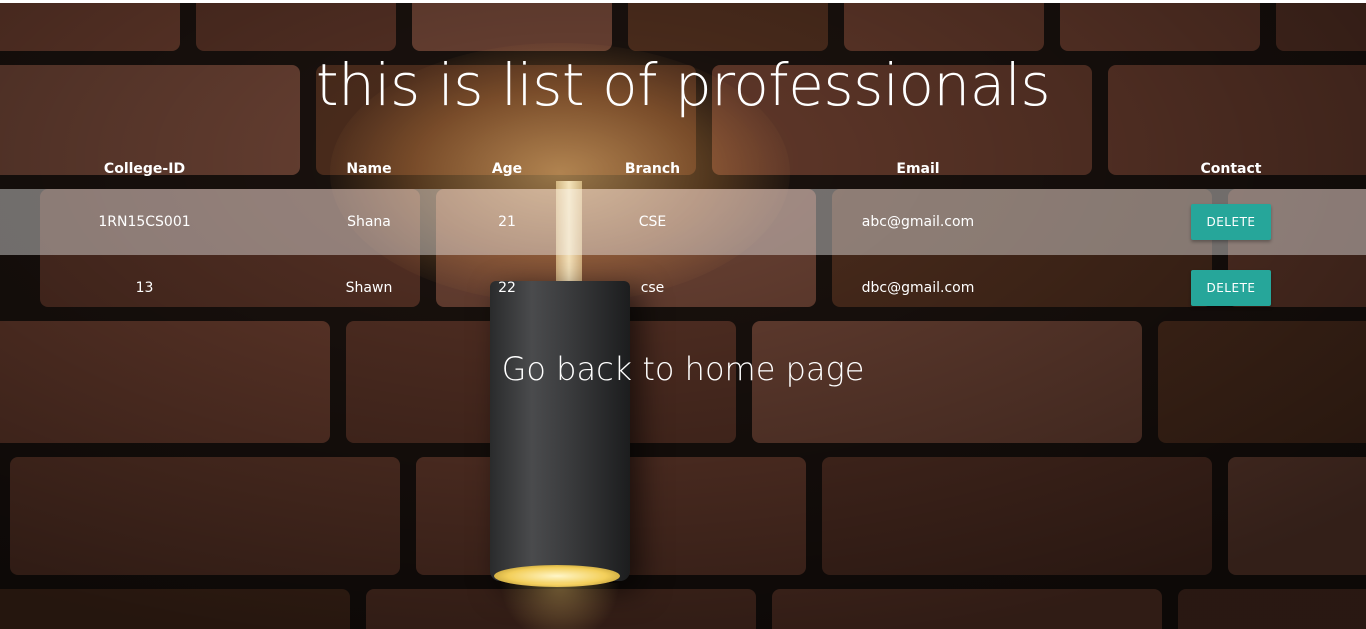  What do you see at coordinates (507, 222) in the screenshot?
I see `cell-age: 21` at bounding box center [507, 222].